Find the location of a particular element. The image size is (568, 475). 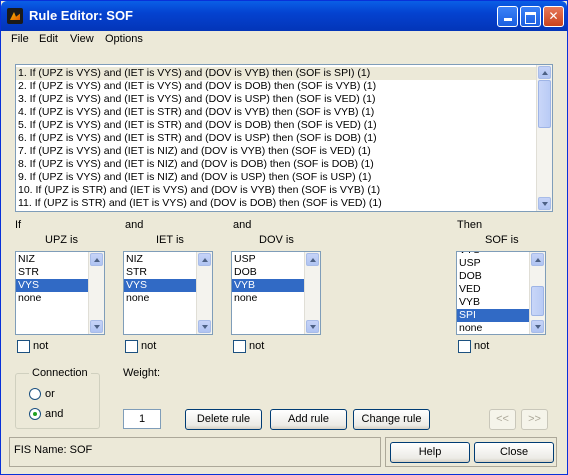

iet-not-label: not is located at coordinates (149, 346).